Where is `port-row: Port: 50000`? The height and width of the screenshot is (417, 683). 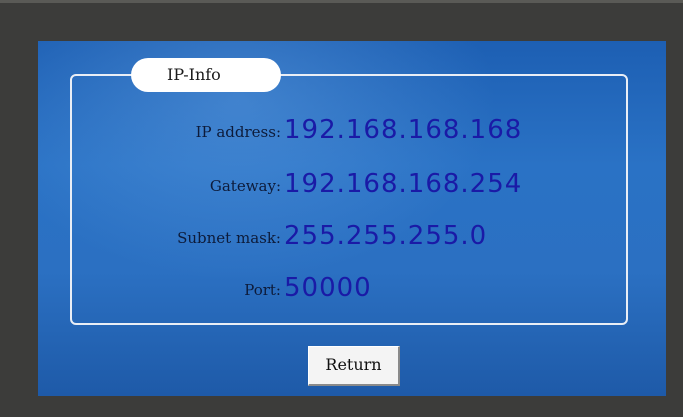
port-row: Port: 50000 is located at coordinates (352, 287).